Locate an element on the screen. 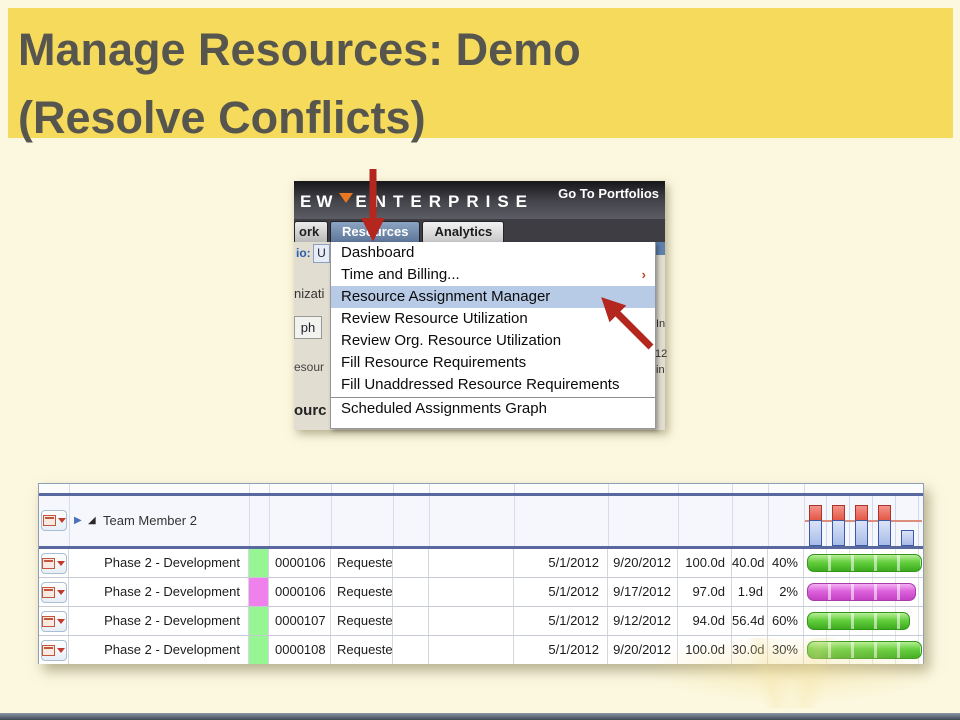 This screenshot has height=720, width=960. menu-item-dashboard: Dashboard is located at coordinates (493, 253).